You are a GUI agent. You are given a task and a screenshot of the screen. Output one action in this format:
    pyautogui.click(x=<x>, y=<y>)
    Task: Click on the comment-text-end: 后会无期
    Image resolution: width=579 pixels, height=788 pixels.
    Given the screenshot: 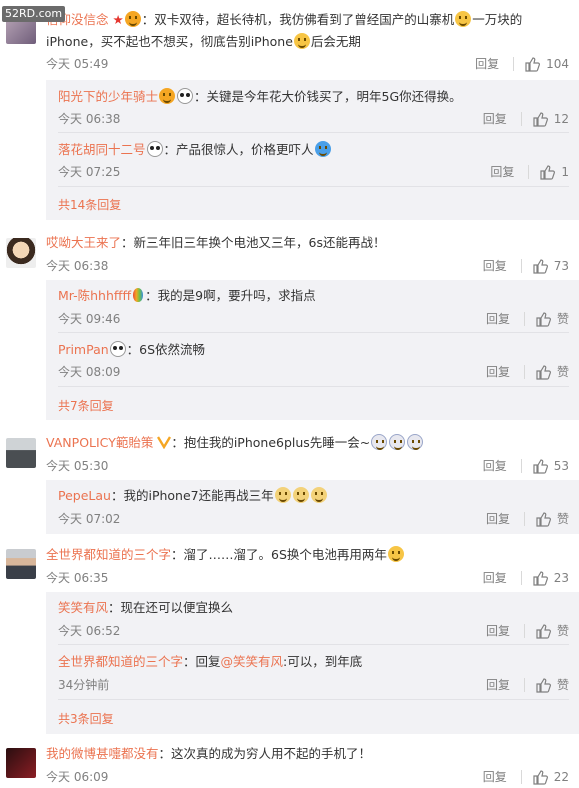 What is the action you would take?
    pyautogui.click(x=335, y=41)
    